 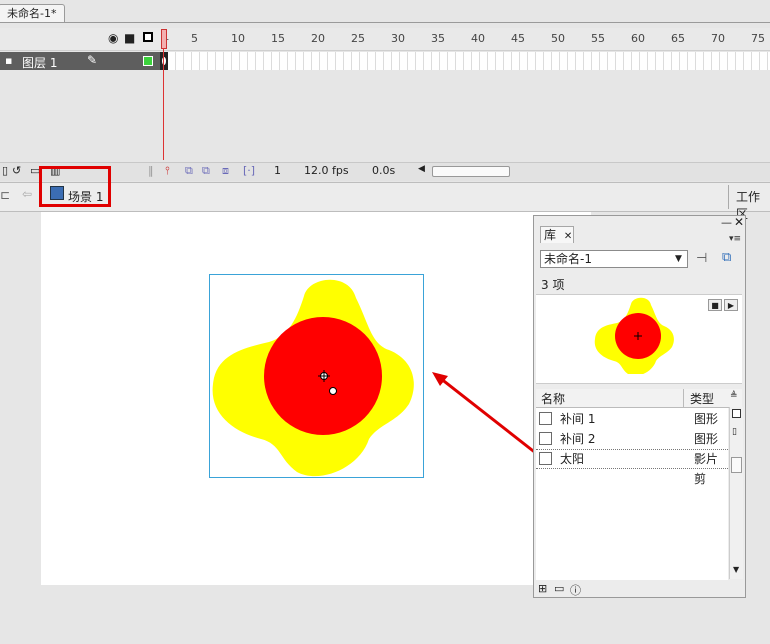 What do you see at coordinates (238, 38) in the screenshot?
I see `ruler-label: 10` at bounding box center [238, 38].